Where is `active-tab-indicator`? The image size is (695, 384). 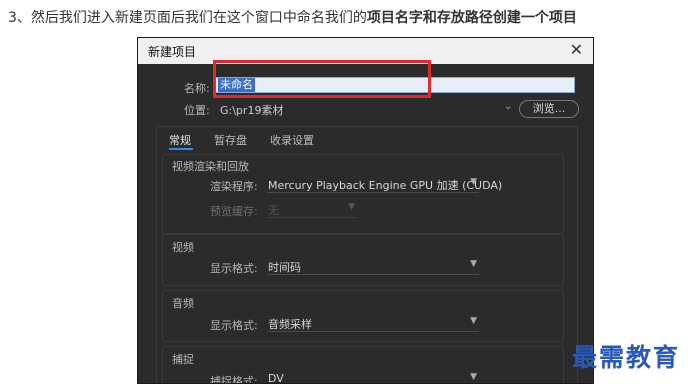
active-tab-indicator is located at coordinates (181, 149).